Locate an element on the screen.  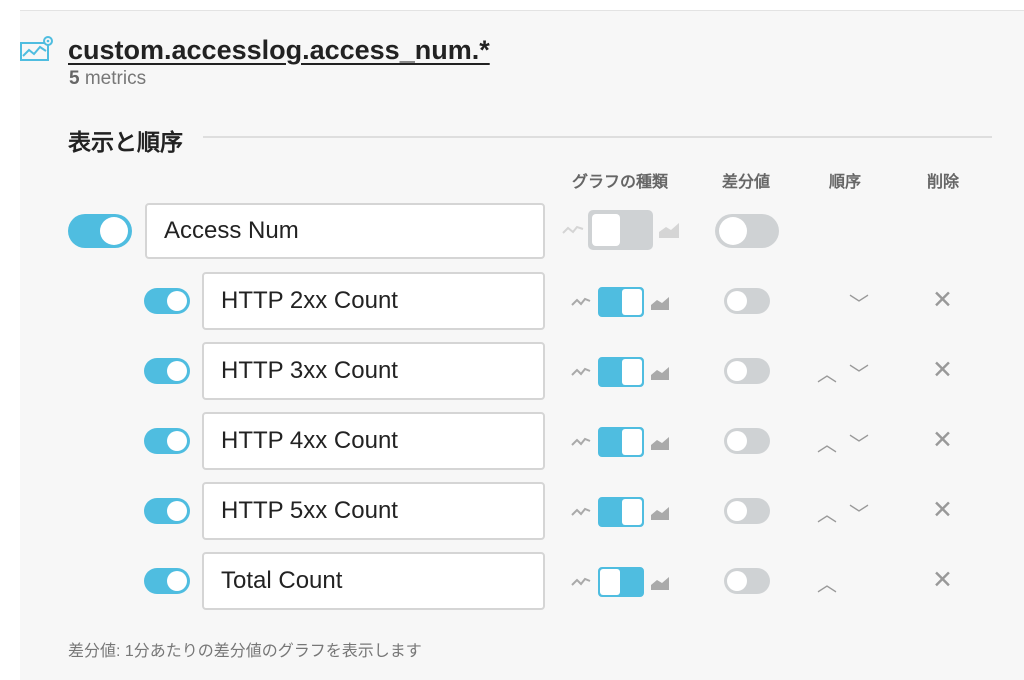
column-header-order: 順序 is located at coordinates (844, 182).